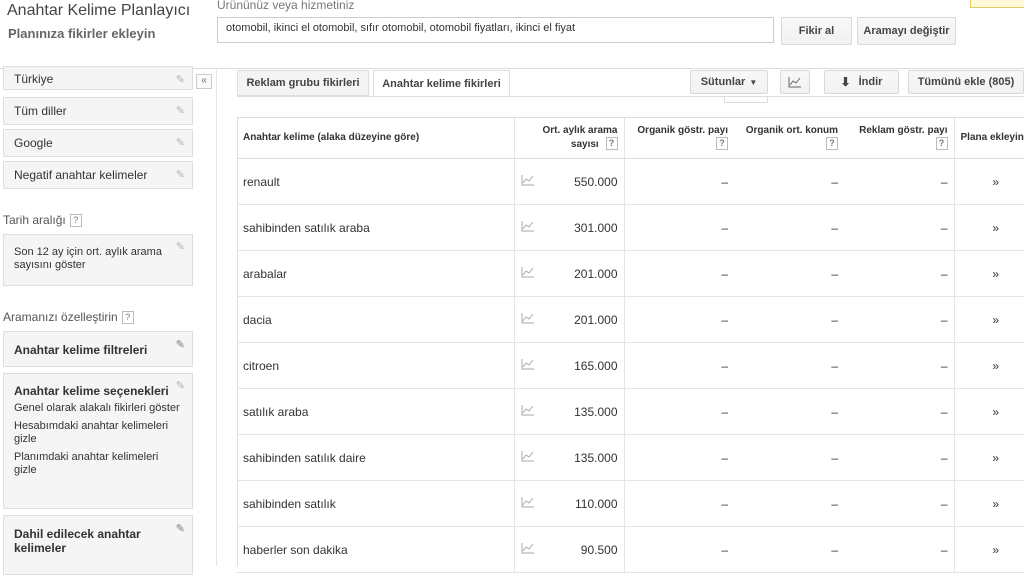 The width and height of the screenshot is (1024, 575). I want to click on get-ideas-button: Fikir al, so click(816, 31).